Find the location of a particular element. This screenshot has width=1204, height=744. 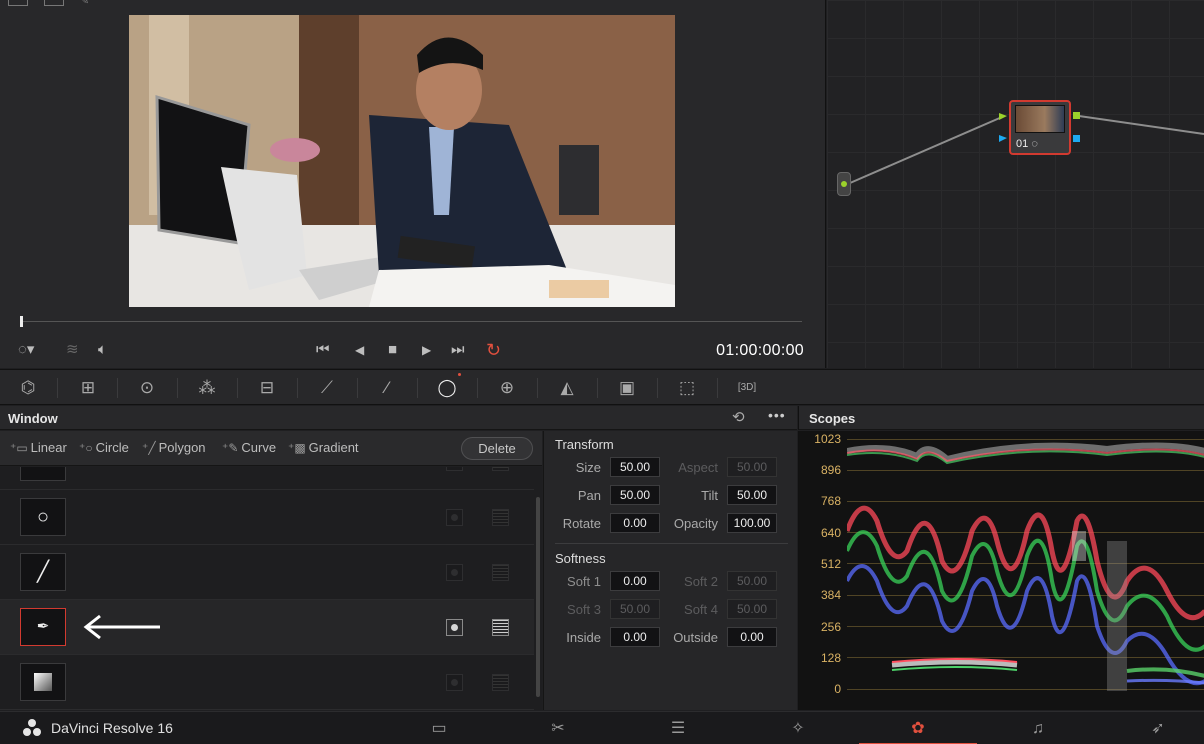

fusion-page-icon: ✧ is located at coordinates (798, 728).